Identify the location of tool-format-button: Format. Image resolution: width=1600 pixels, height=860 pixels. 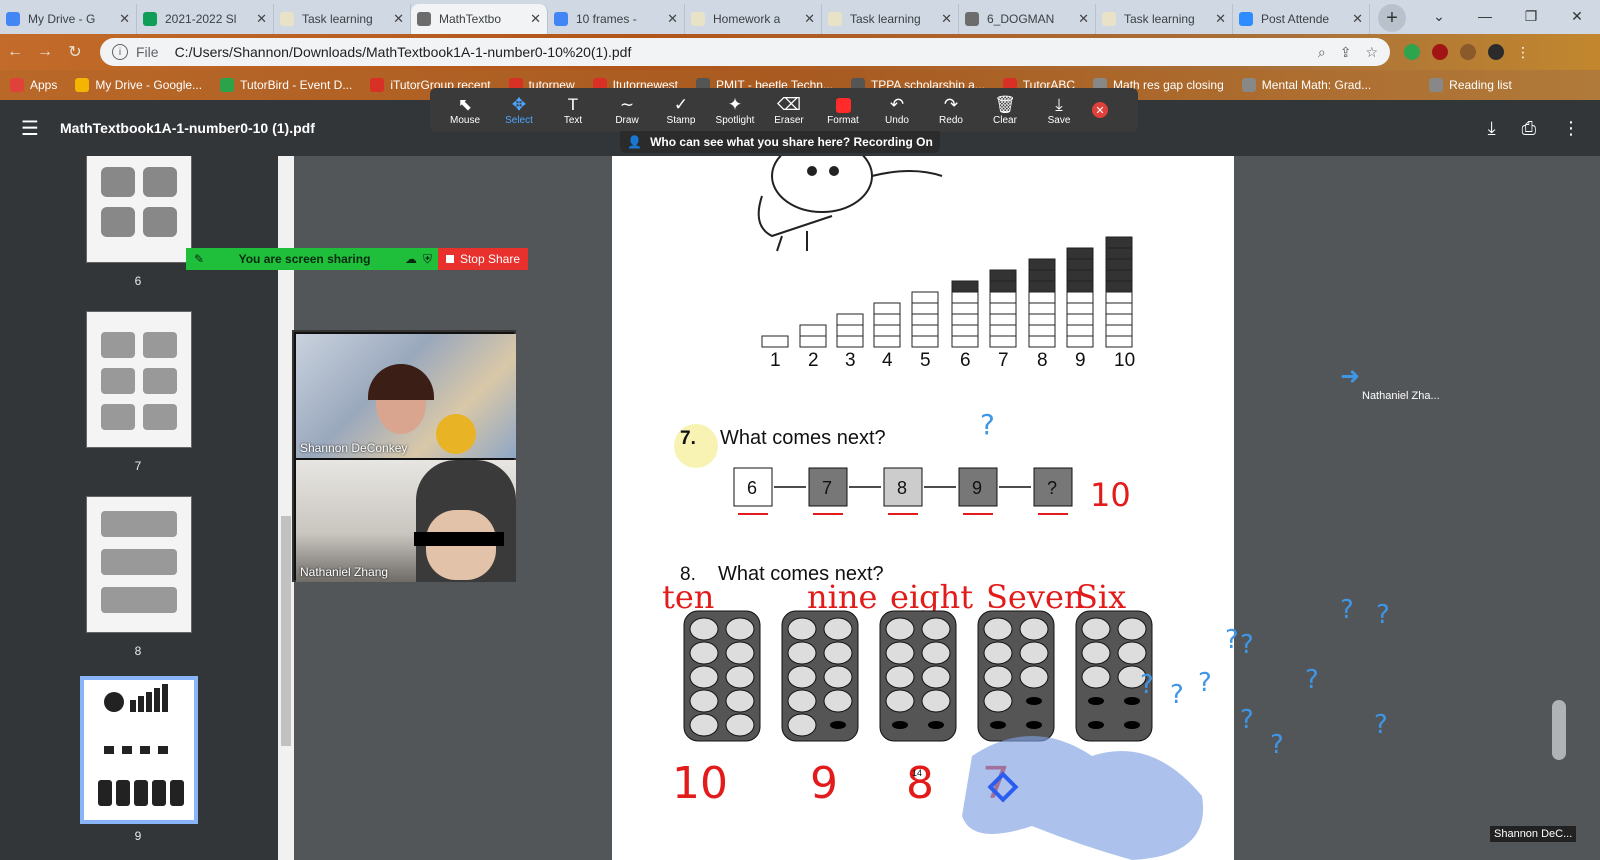
(843, 110).